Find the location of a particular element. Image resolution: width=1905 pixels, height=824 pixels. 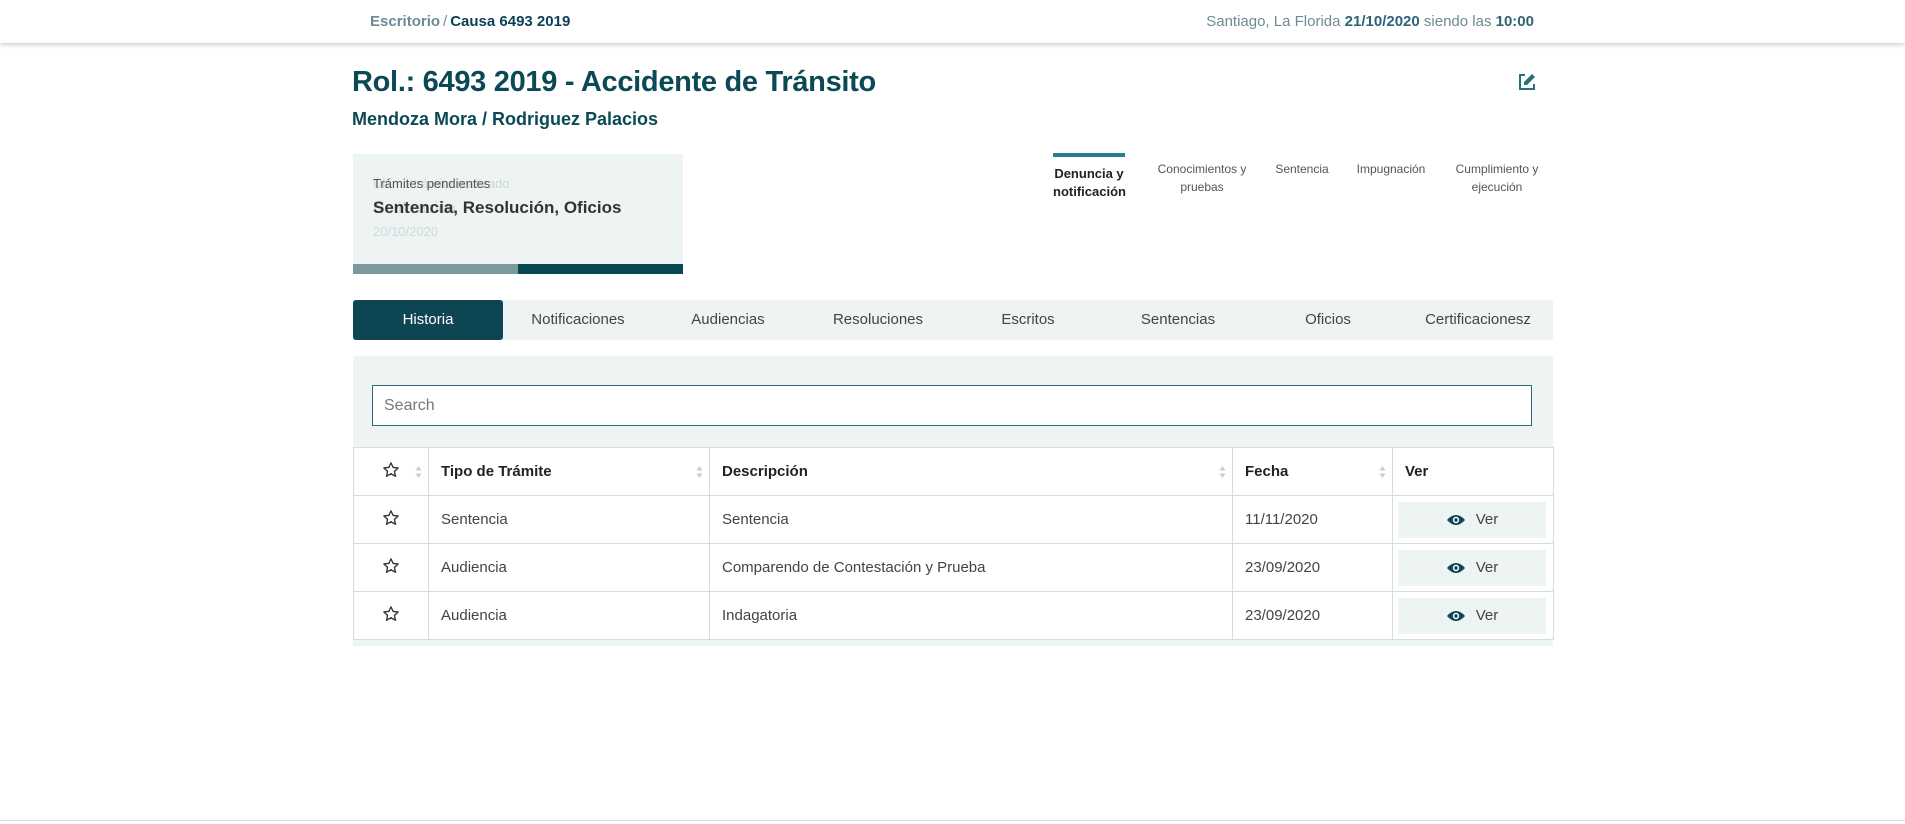

table-row: Sentencia Sentencia 11/11/2020 Ver is located at coordinates (953, 519).